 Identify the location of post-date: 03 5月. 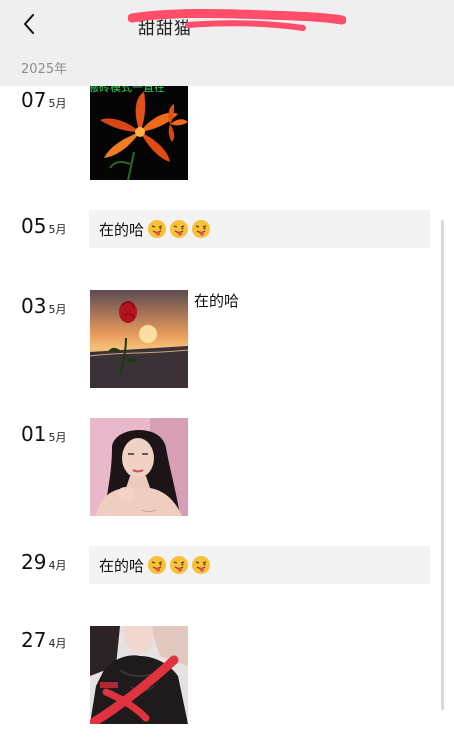
(43, 306).